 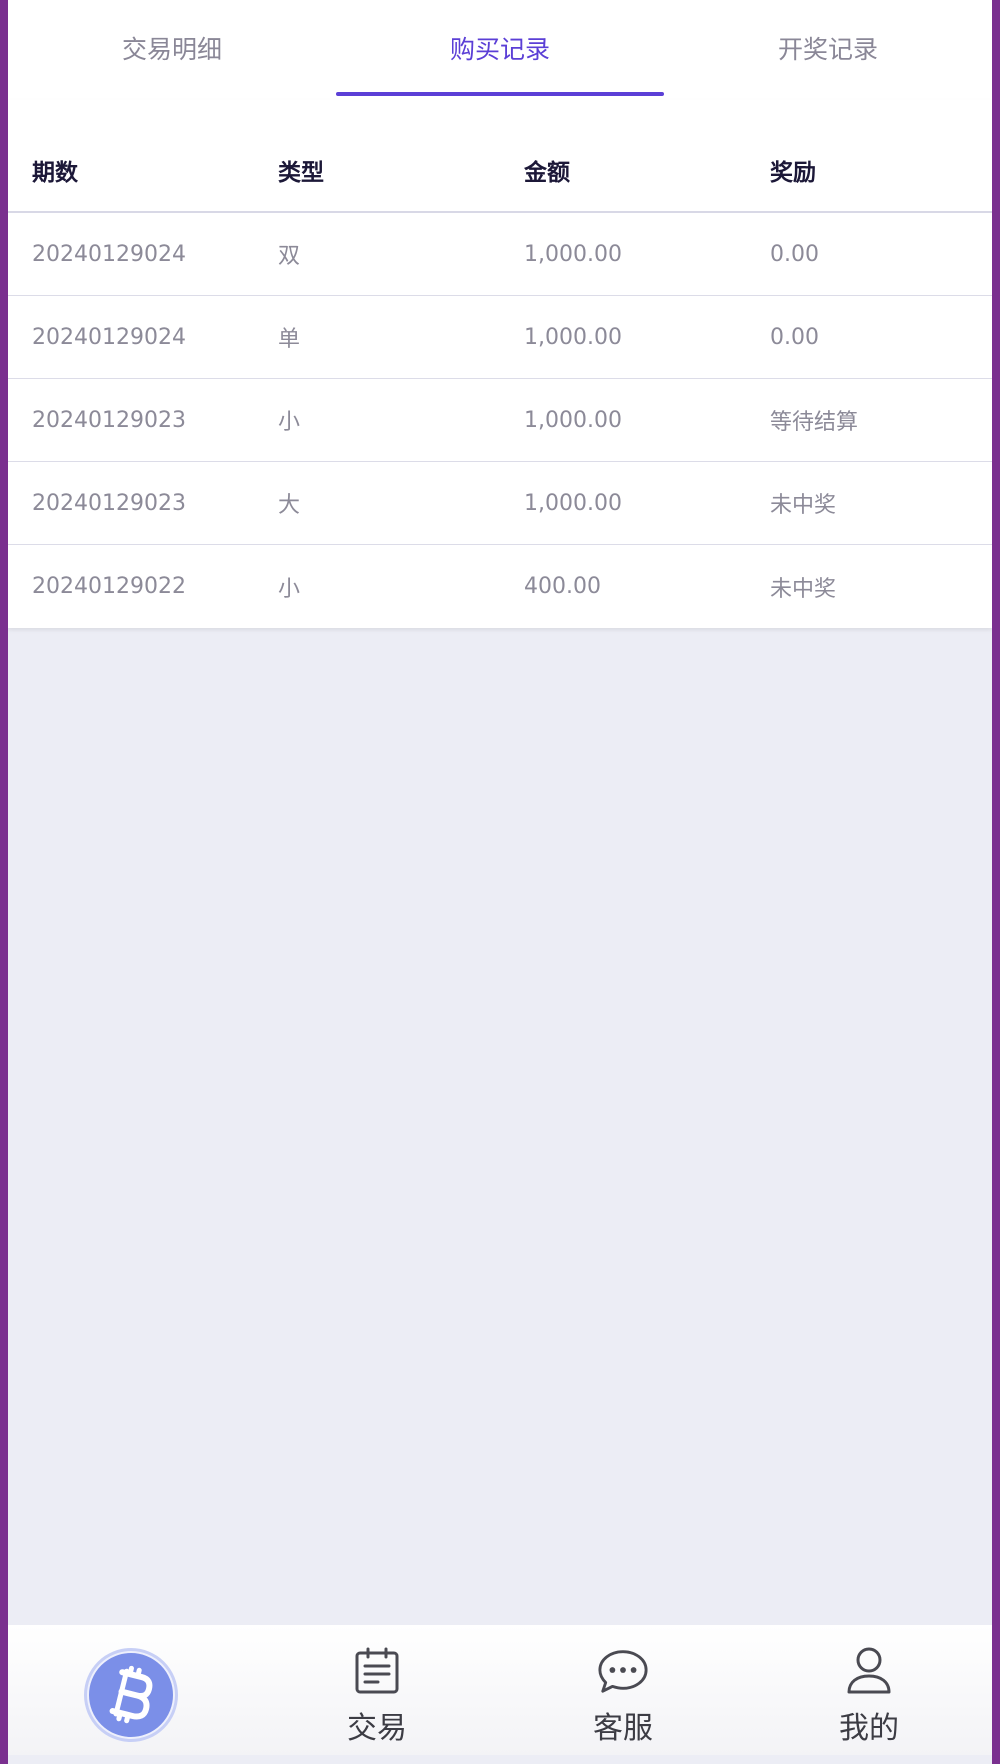 What do you see at coordinates (500, 503) in the screenshot?
I see `table-row: 20240129023 大 1,000.00 未中奖` at bounding box center [500, 503].